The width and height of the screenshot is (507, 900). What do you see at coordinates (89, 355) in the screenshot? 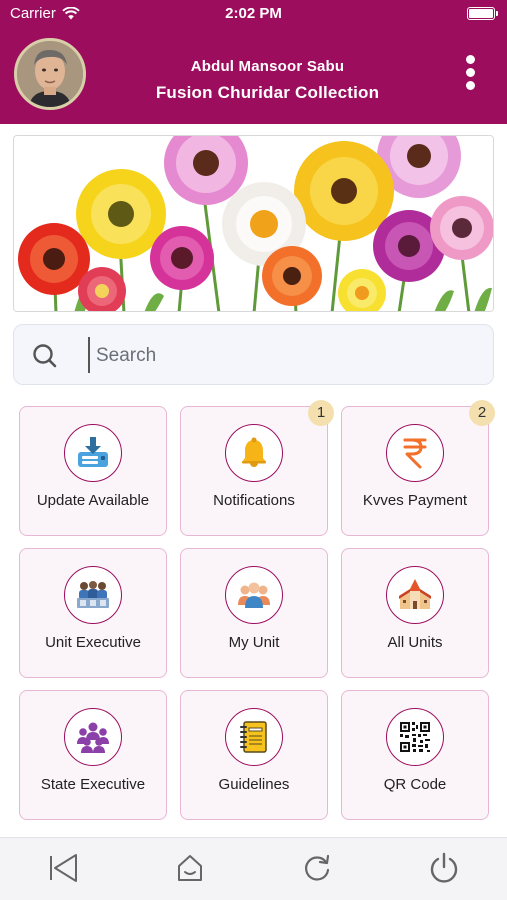
I see `search-caret` at bounding box center [89, 355].